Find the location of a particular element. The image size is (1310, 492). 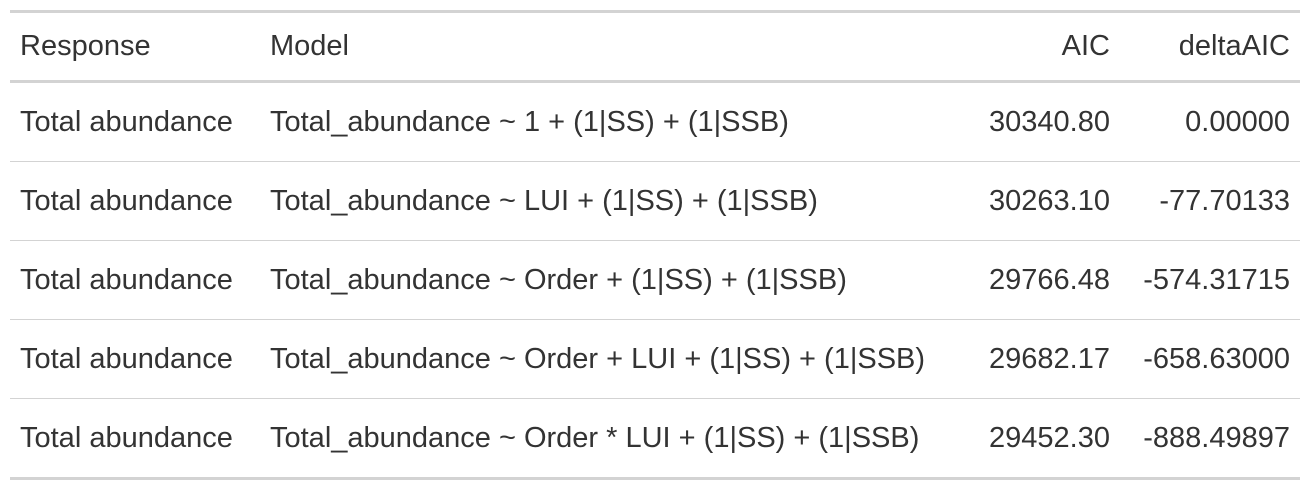

cell-delta-aic: -658.63000 is located at coordinates (1210, 359).